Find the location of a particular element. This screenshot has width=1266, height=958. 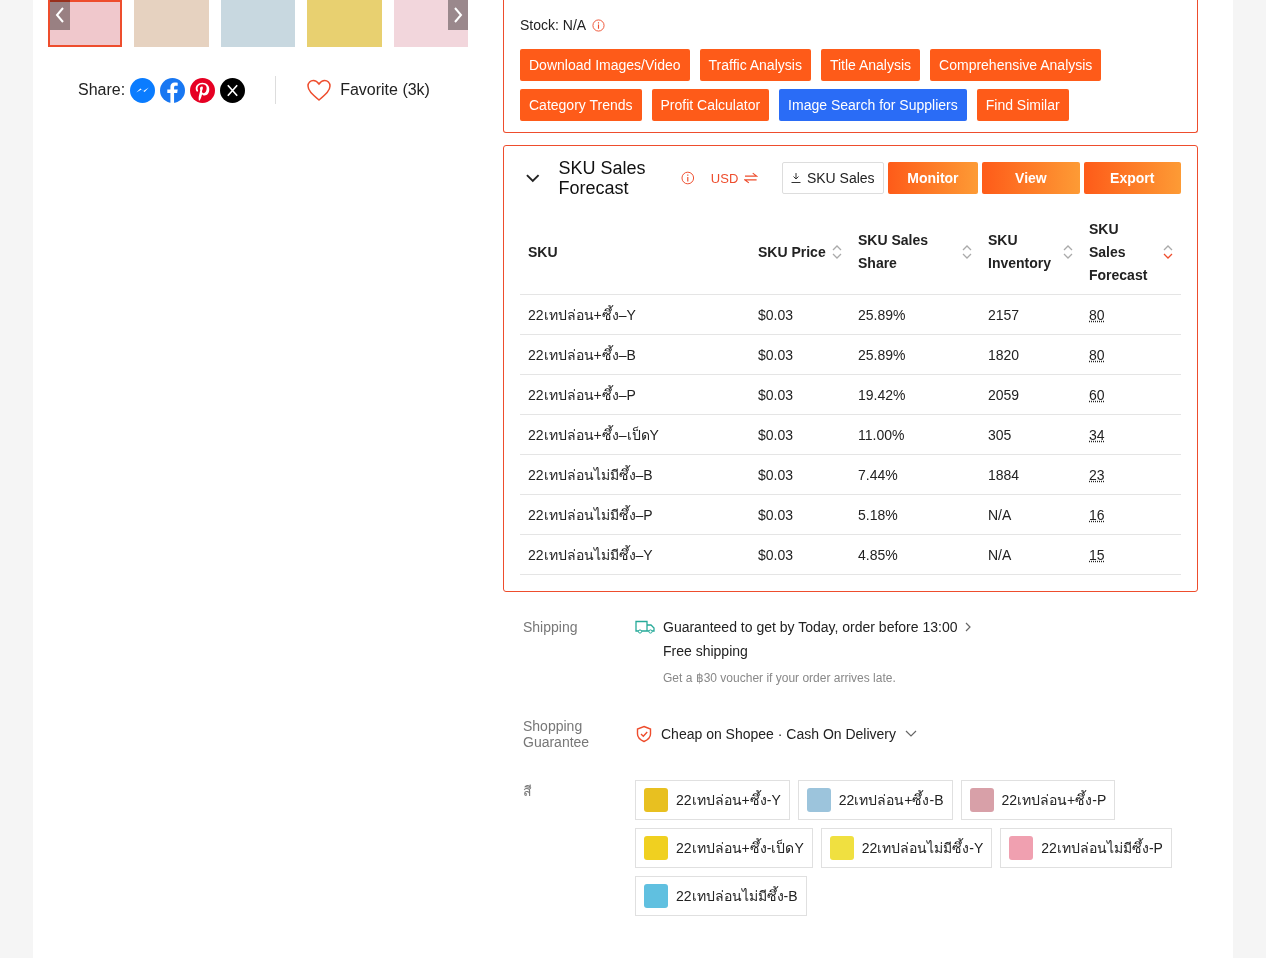

table-cell: 1884 is located at coordinates (1004, 474).